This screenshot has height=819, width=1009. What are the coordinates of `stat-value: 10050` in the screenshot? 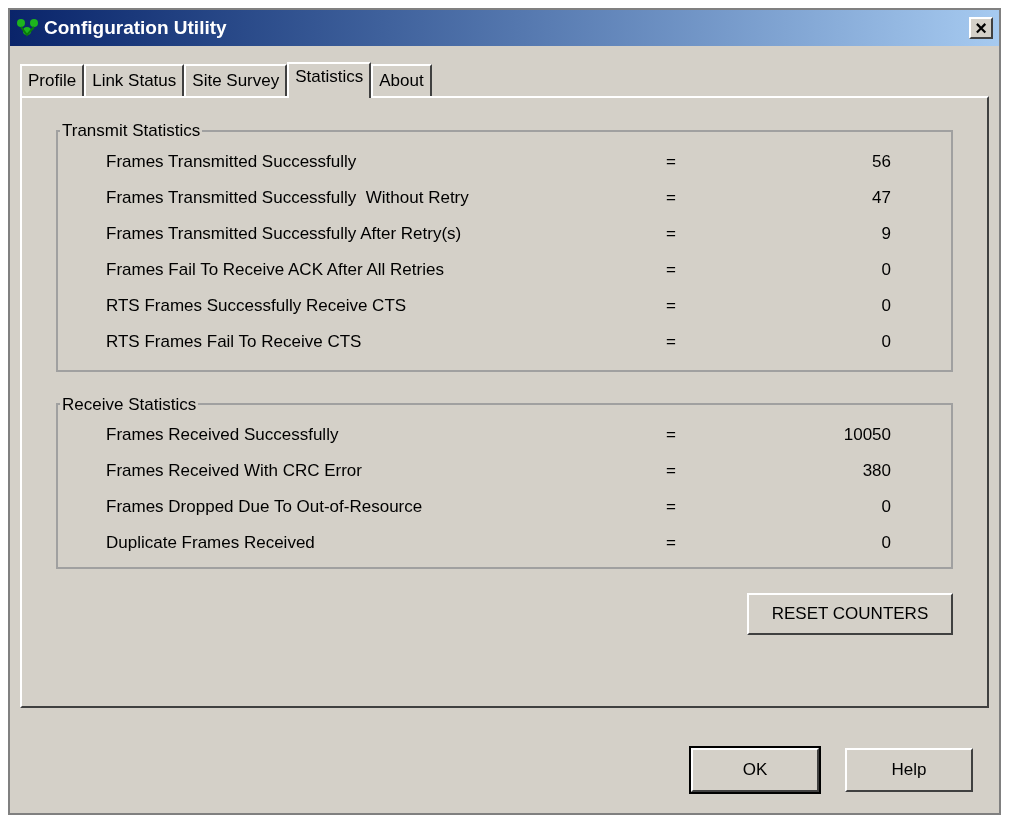 It's located at (867, 435).